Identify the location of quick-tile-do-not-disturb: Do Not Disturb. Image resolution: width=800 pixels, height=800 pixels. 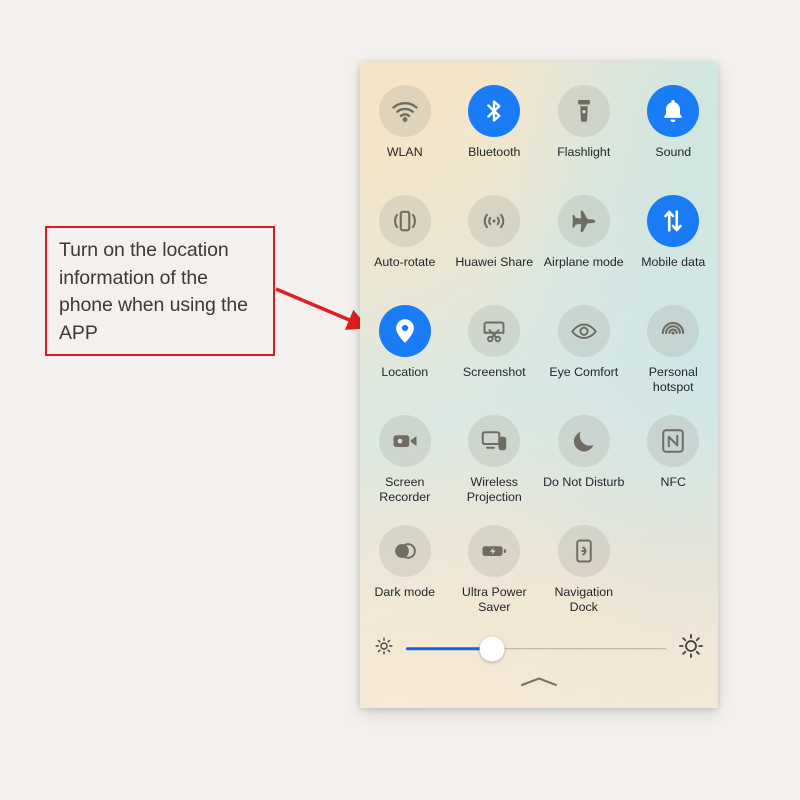
(584, 464).